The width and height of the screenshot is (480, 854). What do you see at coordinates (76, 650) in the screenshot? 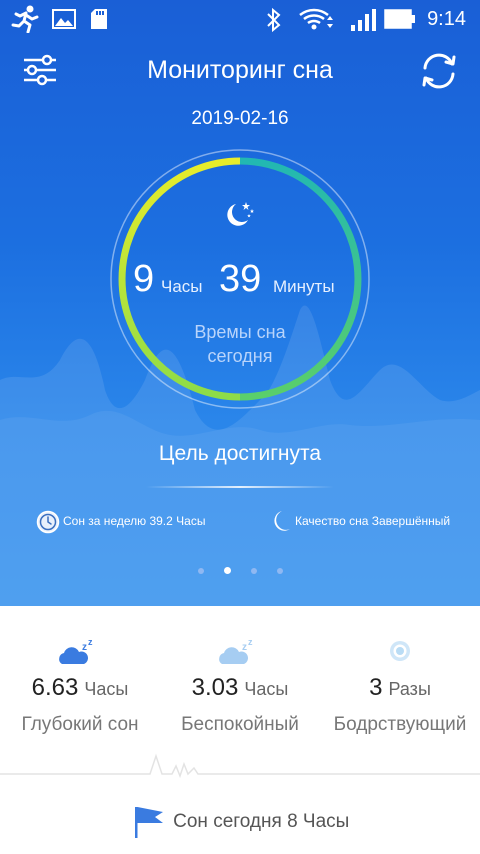
I see `deep-sleep-cloud-icon: z z` at bounding box center [76, 650].